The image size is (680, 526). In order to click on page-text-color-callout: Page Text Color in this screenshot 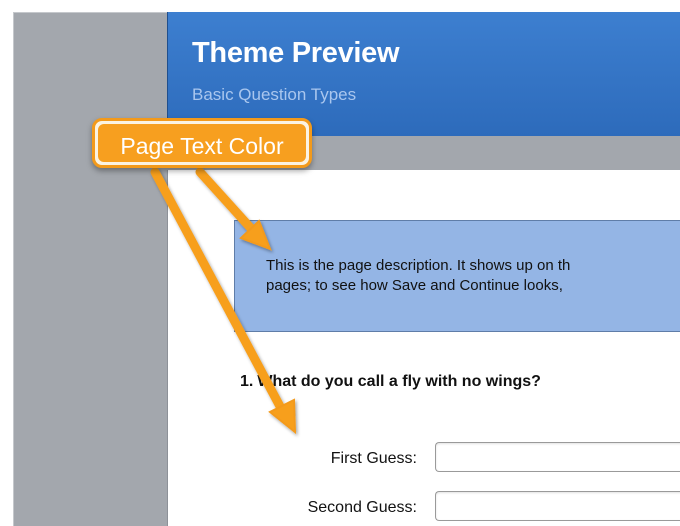, I will do `click(202, 143)`.